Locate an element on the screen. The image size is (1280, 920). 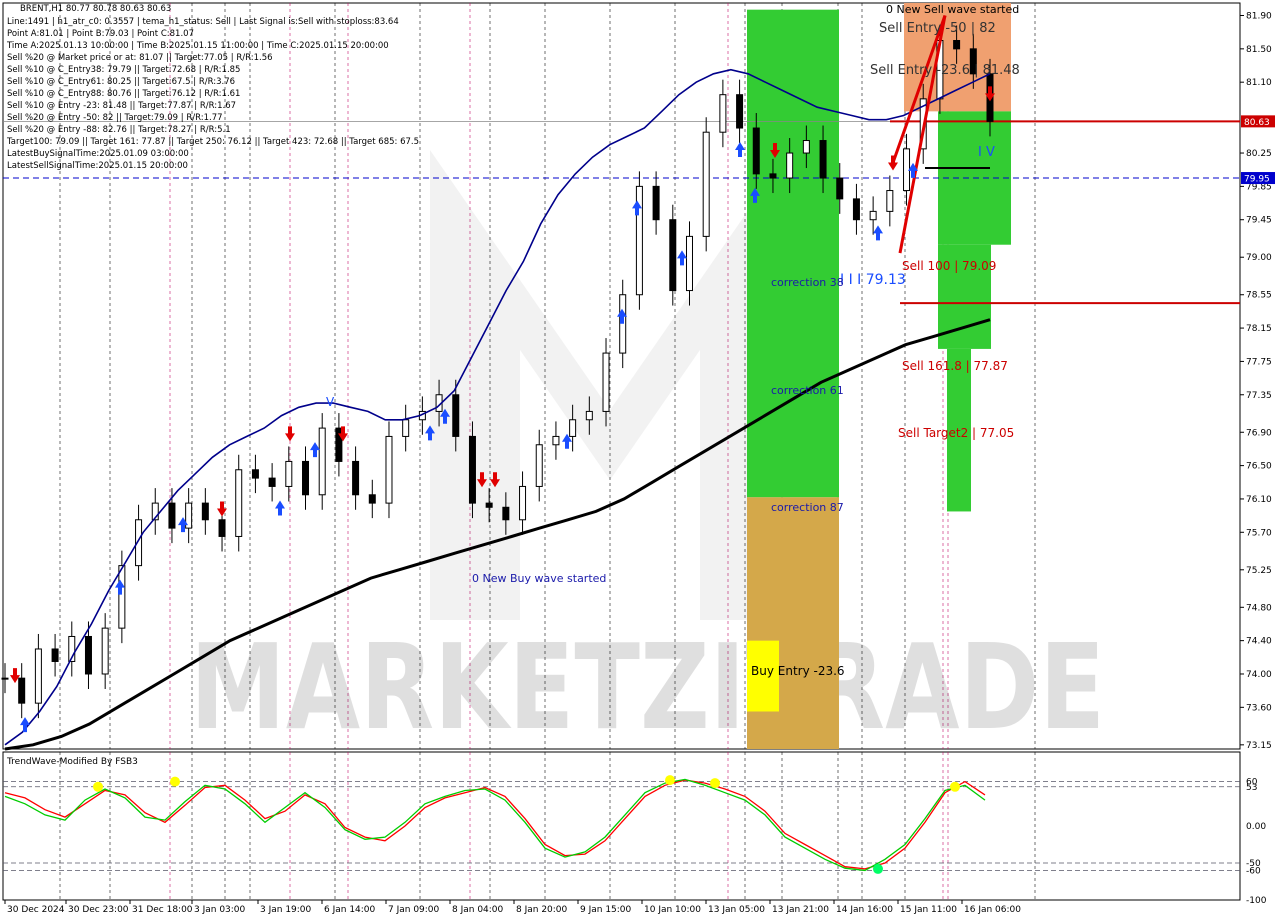
annotation-label: Sell Target2 | 77.05 is located at coordinates (956, 433).